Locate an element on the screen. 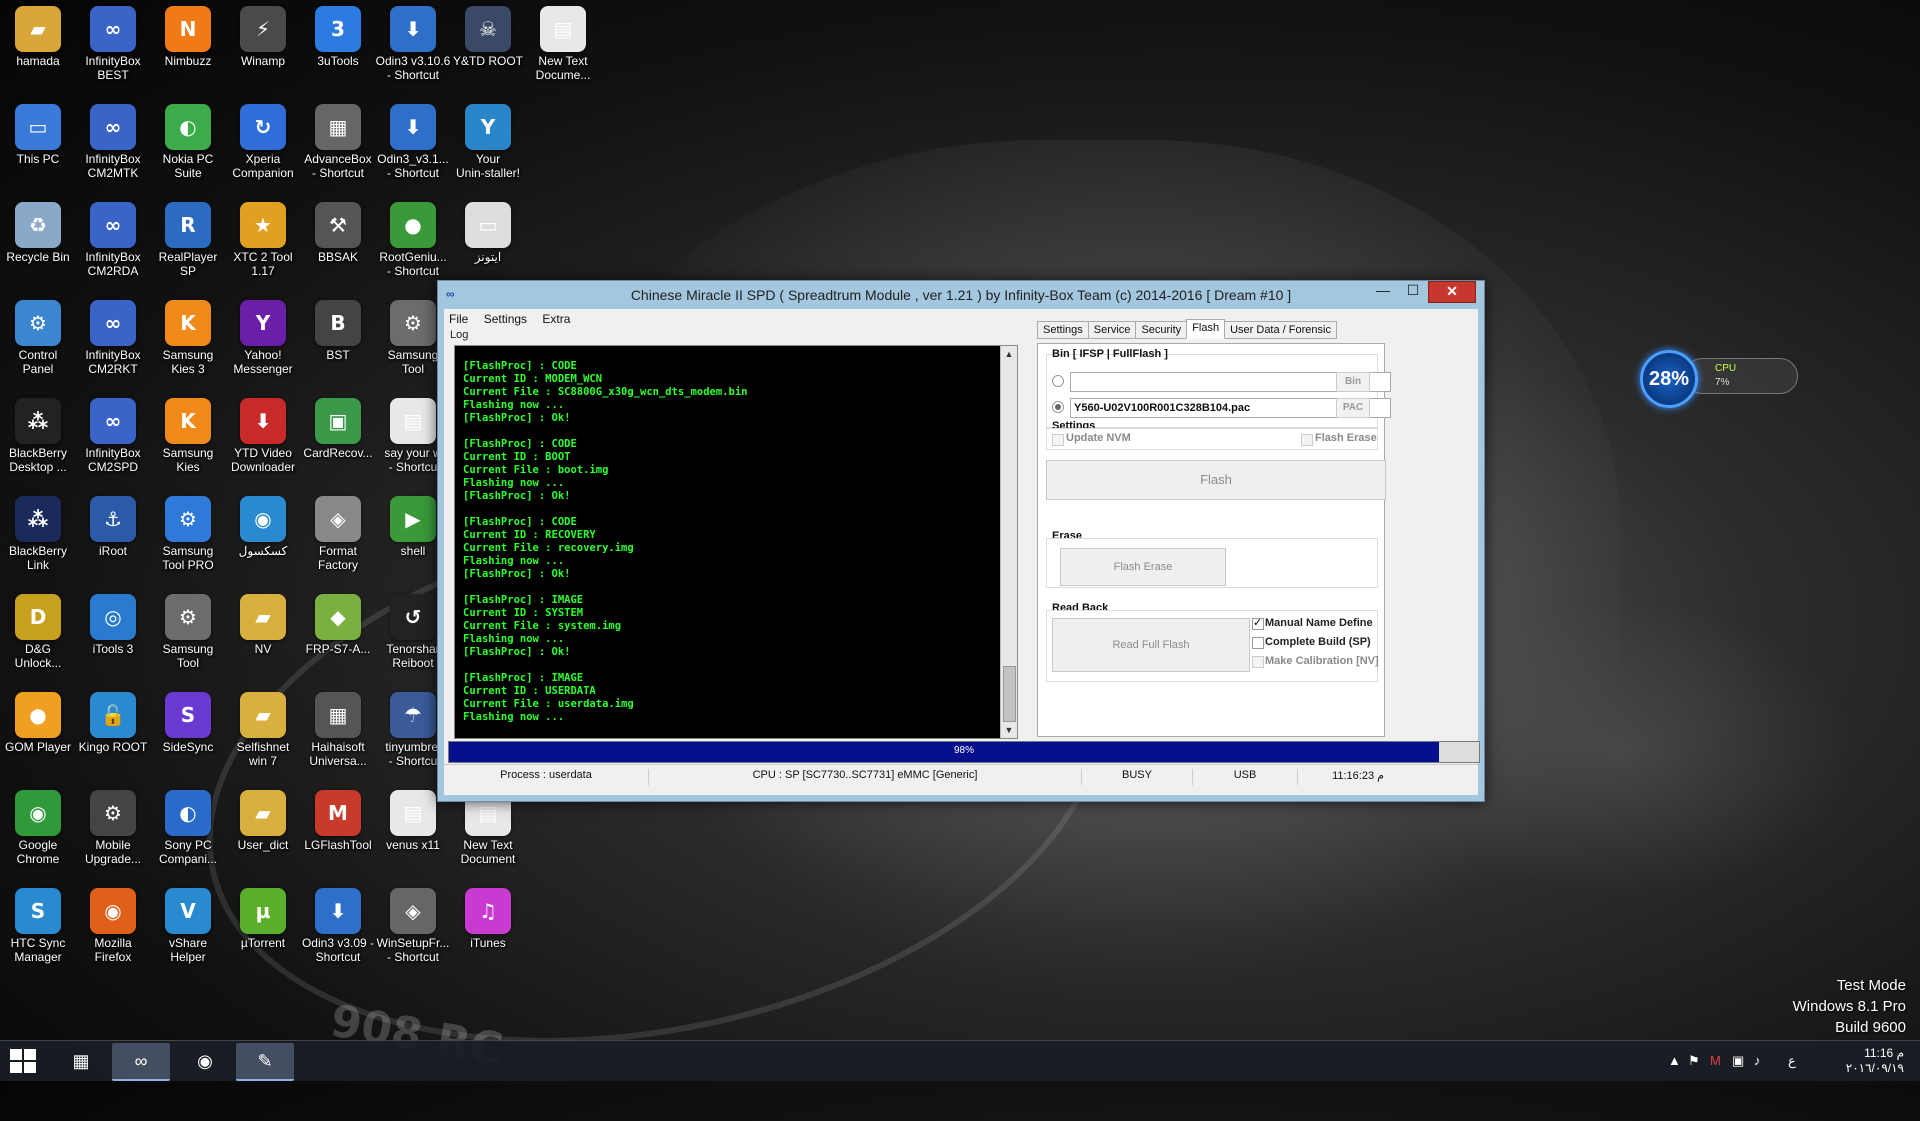 This screenshot has width=1920, height=1121. desktop-icon: ▰ NV is located at coordinates (263, 637).